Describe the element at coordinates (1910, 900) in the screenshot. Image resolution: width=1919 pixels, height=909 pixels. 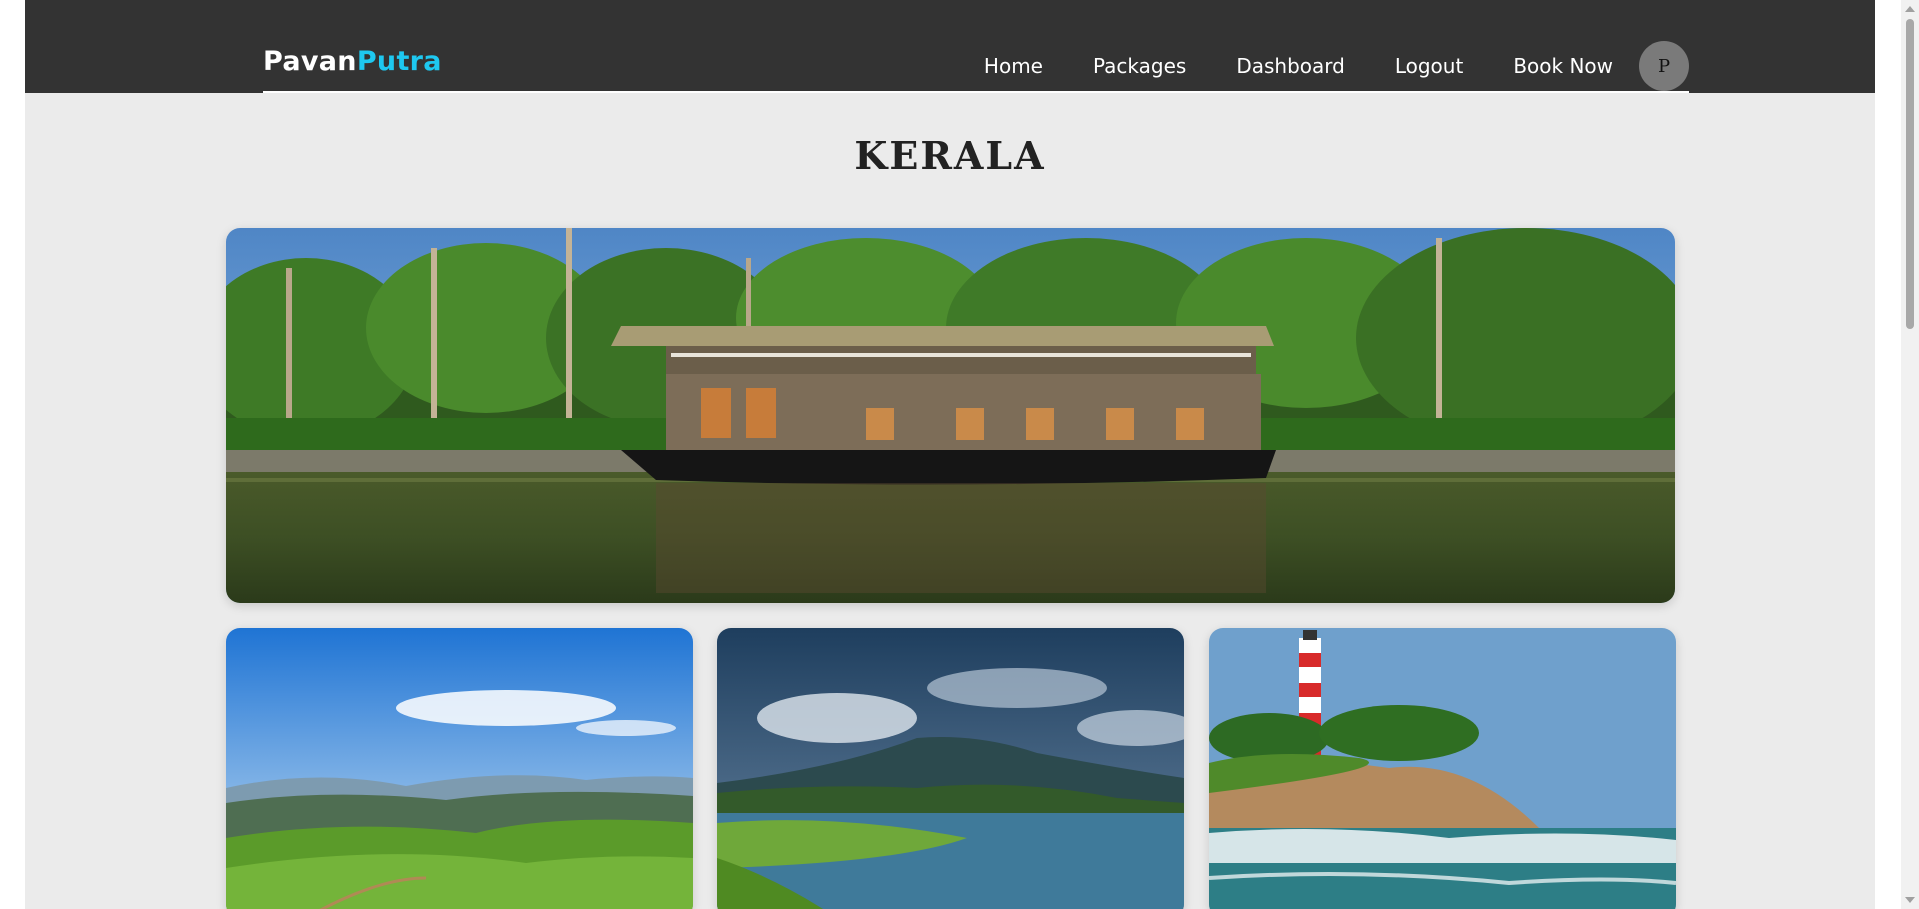
I see `scroll-down-arrow-icon` at that location.